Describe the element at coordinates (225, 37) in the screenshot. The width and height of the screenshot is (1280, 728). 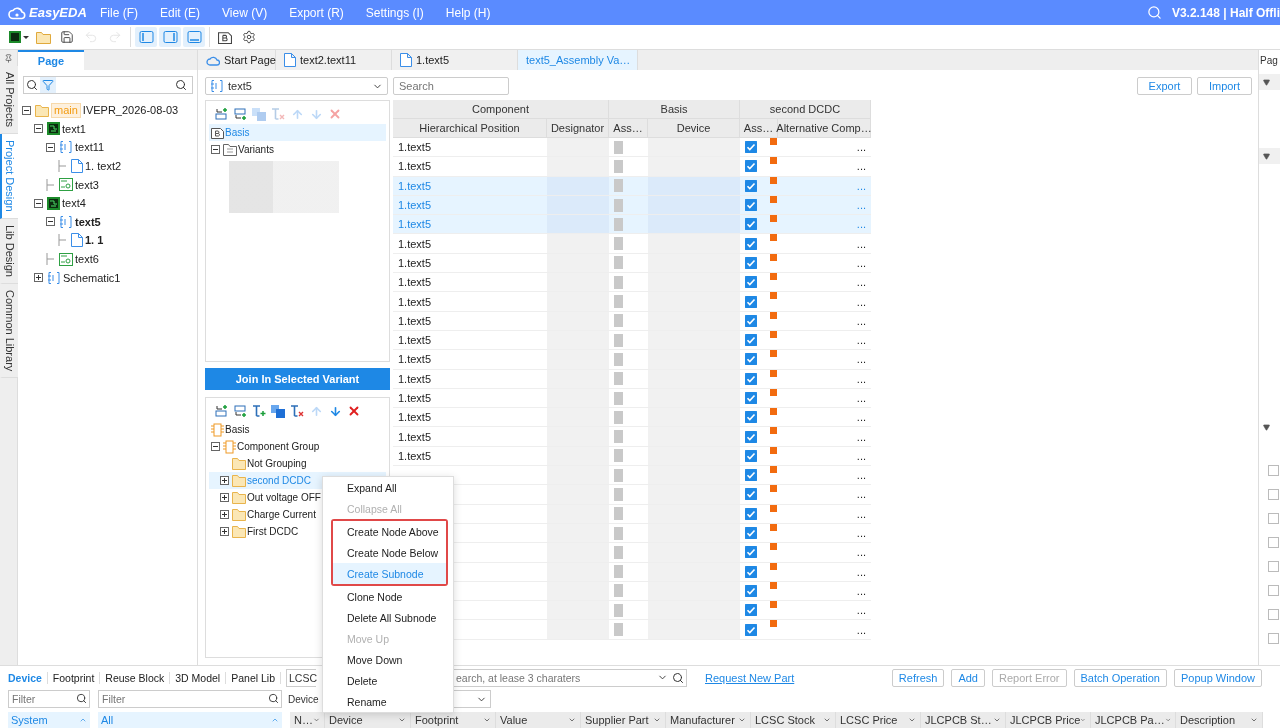
I see `document-icon` at that location.